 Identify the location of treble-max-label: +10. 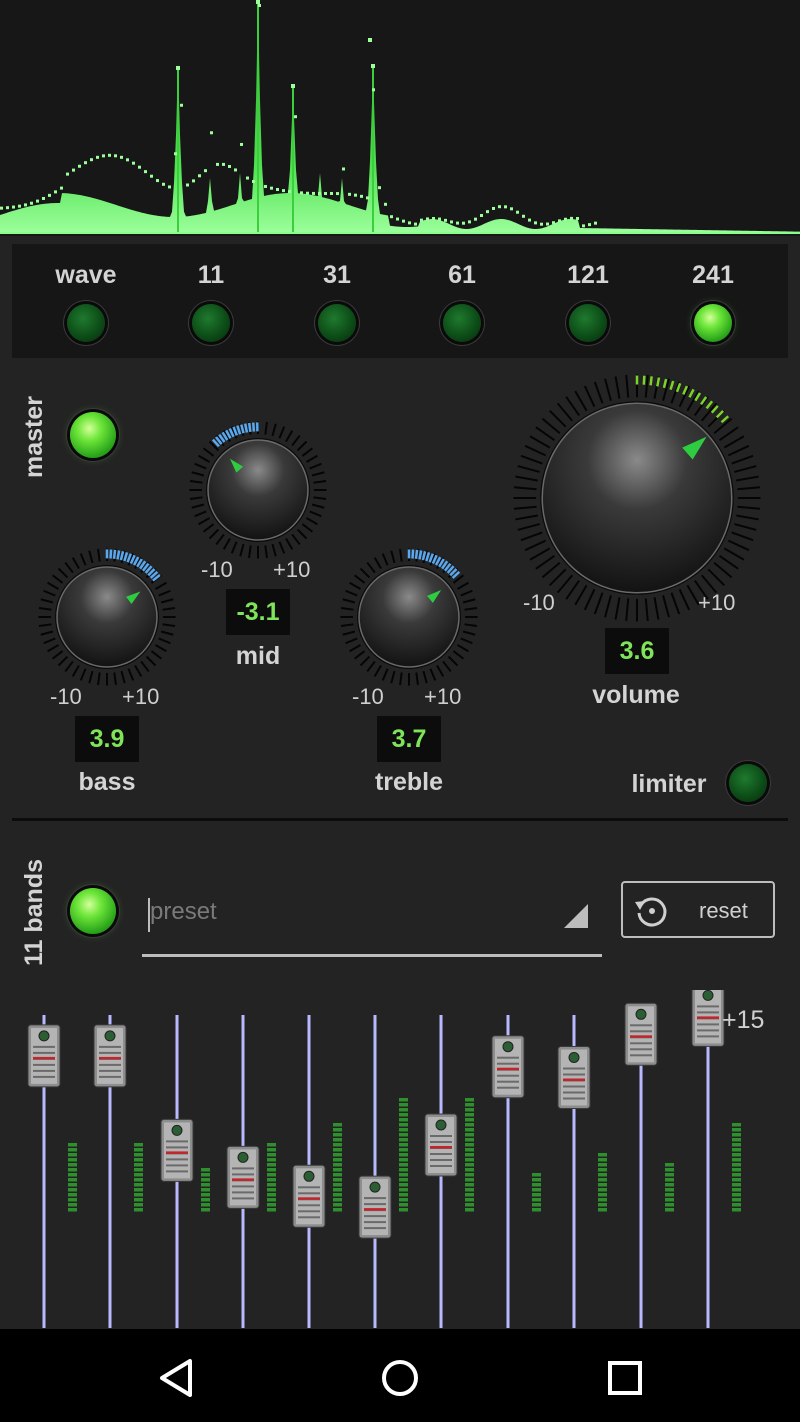
(443, 696).